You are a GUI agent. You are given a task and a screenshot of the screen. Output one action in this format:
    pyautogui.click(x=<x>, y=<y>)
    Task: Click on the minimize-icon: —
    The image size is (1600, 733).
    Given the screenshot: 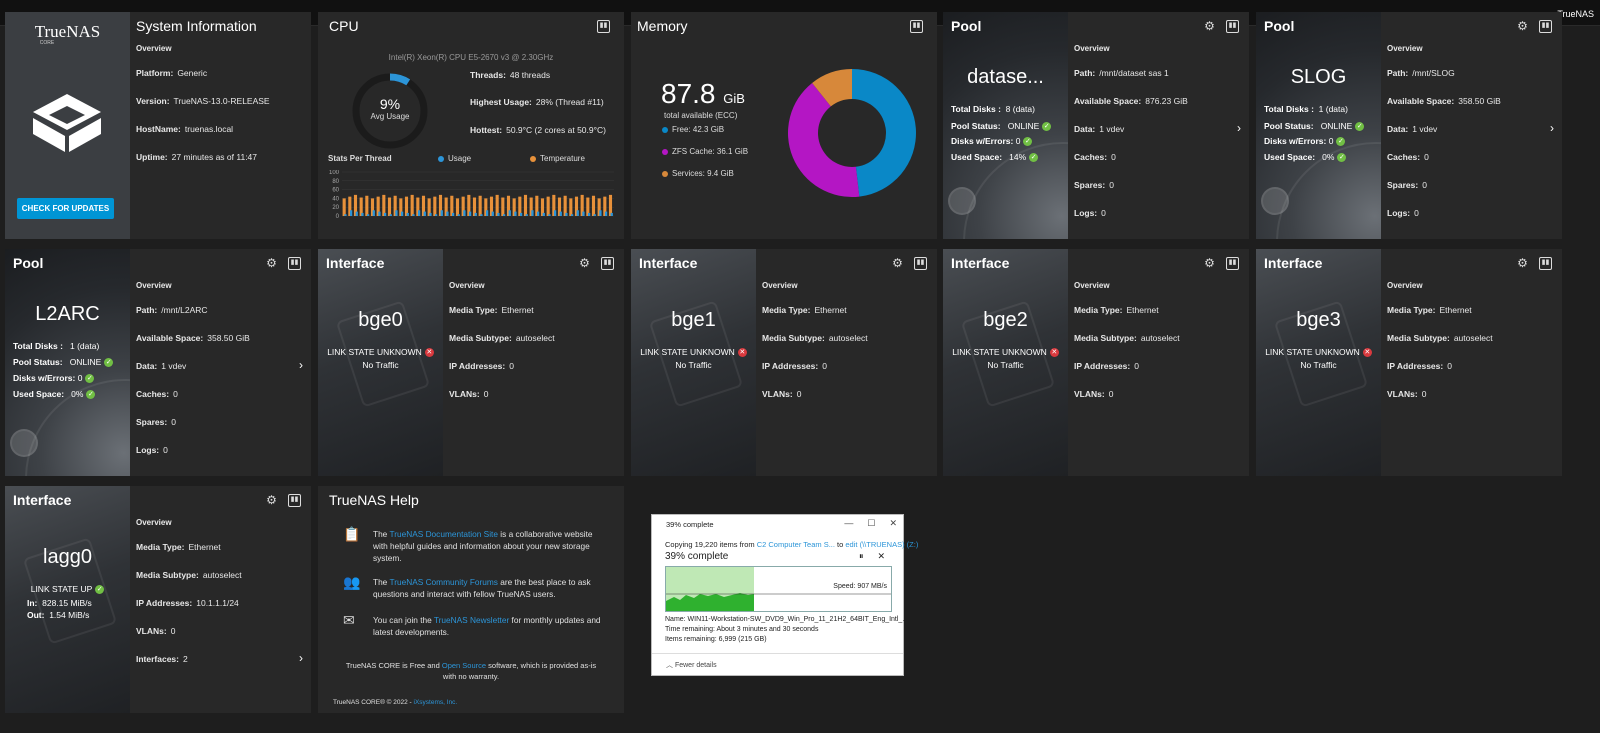 What is the action you would take?
    pyautogui.click(x=848, y=523)
    